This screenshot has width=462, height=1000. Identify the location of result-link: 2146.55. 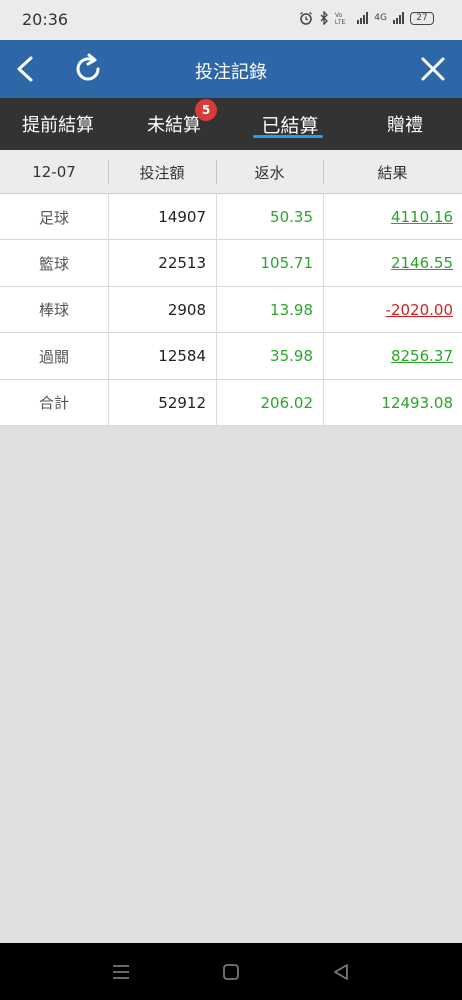
(422, 263).